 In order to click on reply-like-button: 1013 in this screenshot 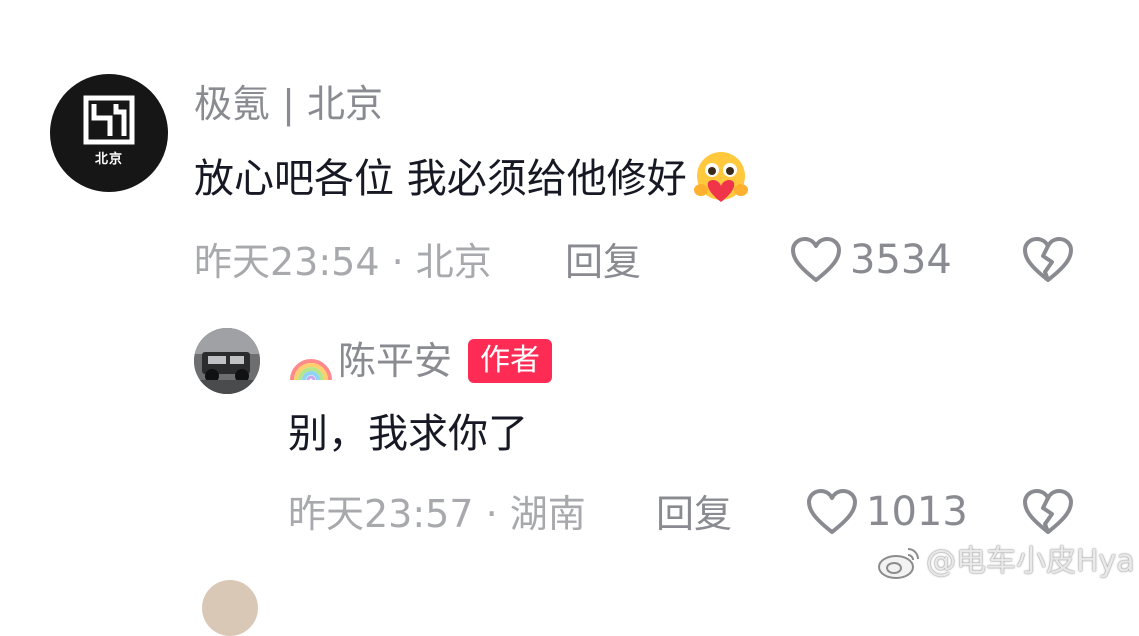, I will do `click(887, 512)`.